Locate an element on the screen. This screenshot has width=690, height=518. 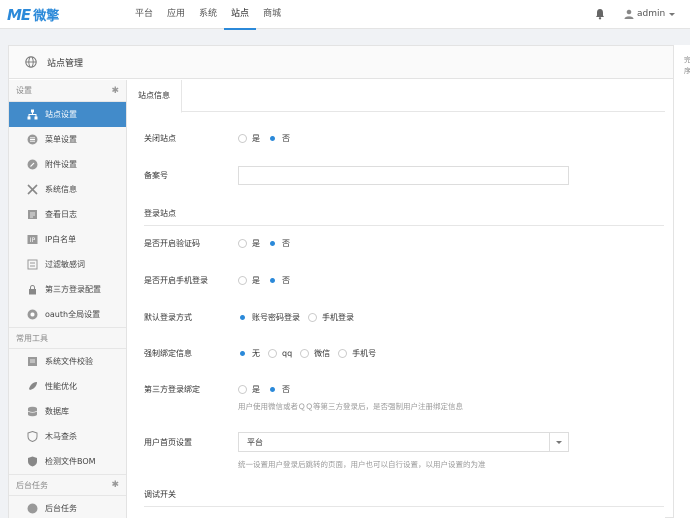
nav-system: 系统 is located at coordinates (208, 14).